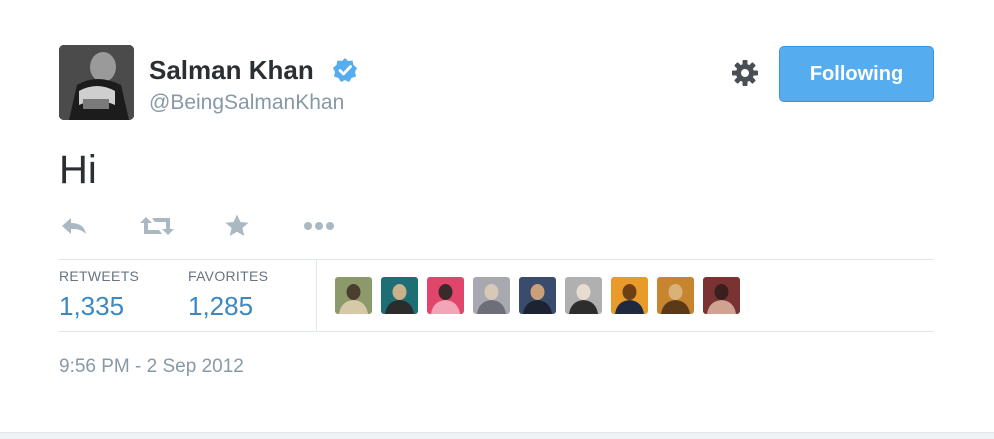 The image size is (994, 439). What do you see at coordinates (220, 306) in the screenshot?
I see `favorites-count: 1,285` at bounding box center [220, 306].